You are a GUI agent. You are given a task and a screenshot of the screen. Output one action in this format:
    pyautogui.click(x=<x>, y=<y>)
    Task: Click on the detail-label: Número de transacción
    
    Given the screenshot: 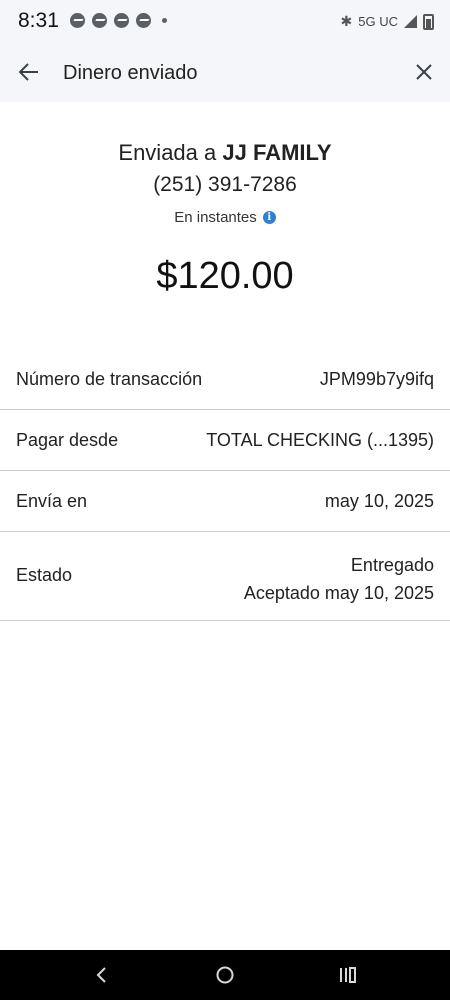 What is the action you would take?
    pyautogui.click(x=109, y=379)
    